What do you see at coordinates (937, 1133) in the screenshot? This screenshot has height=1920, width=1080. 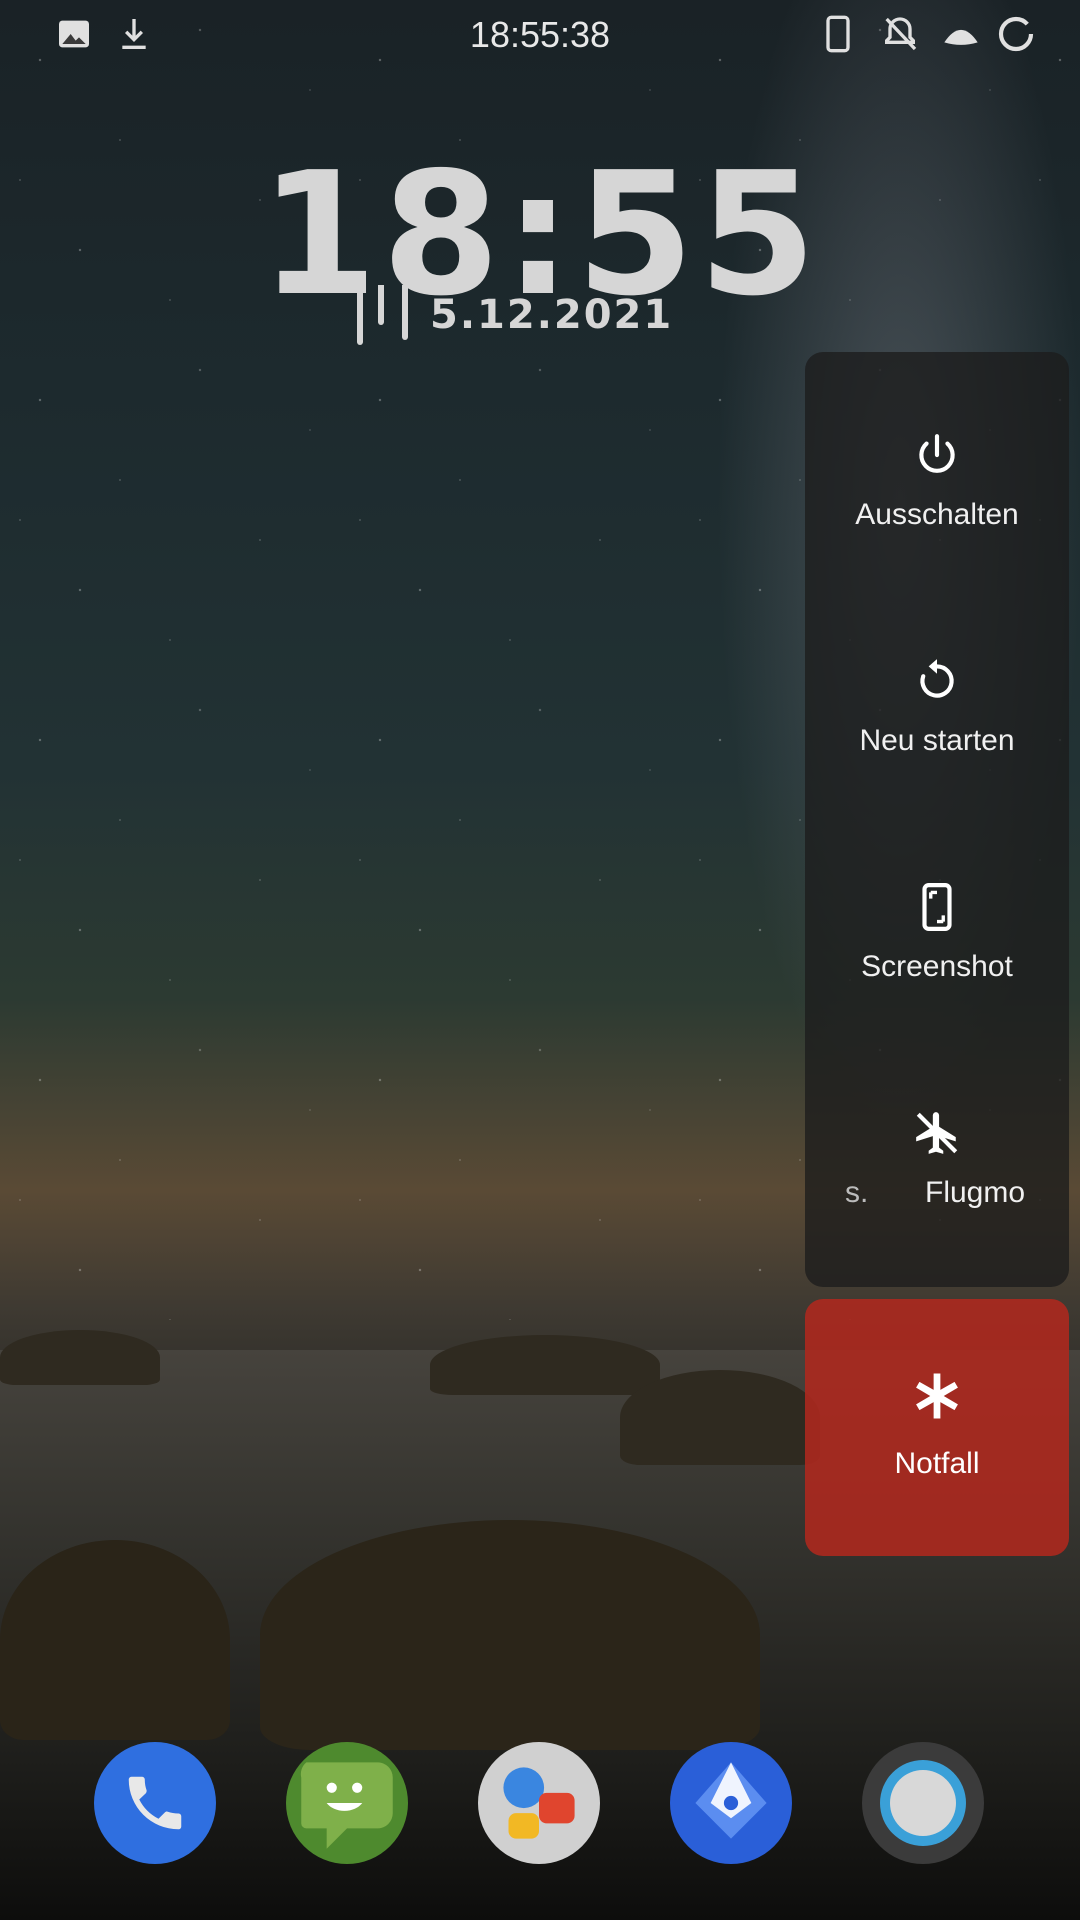 I see `airplane-icon` at bounding box center [937, 1133].